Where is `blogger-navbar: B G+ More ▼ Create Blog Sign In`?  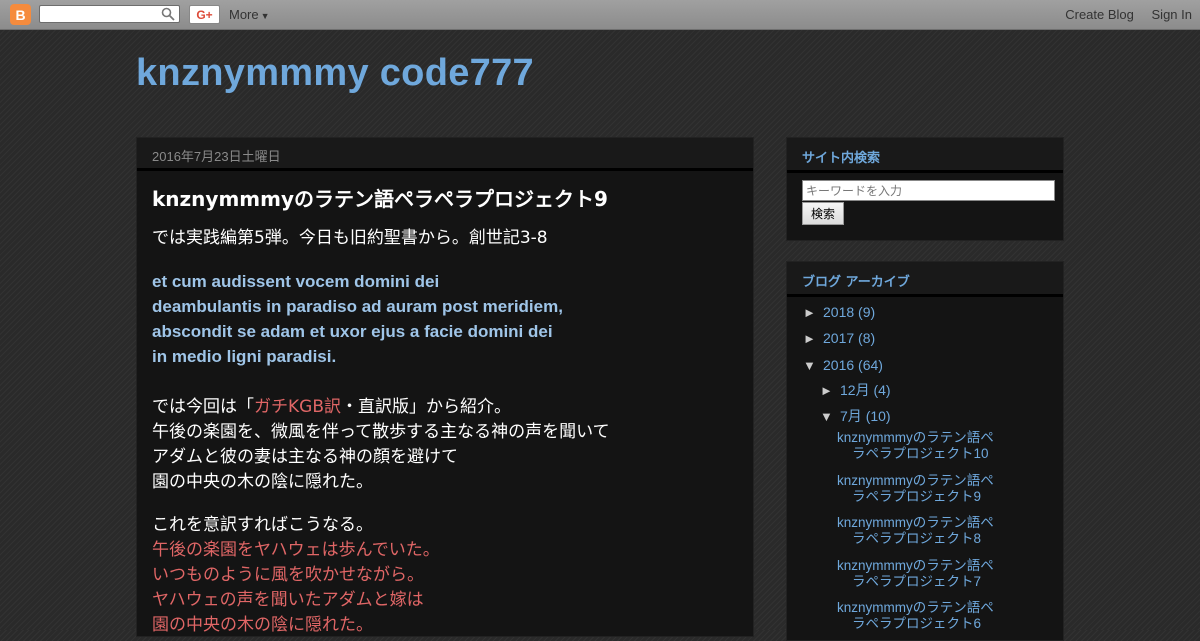 blogger-navbar: B G+ More ▼ Create Blog Sign In is located at coordinates (600, 15).